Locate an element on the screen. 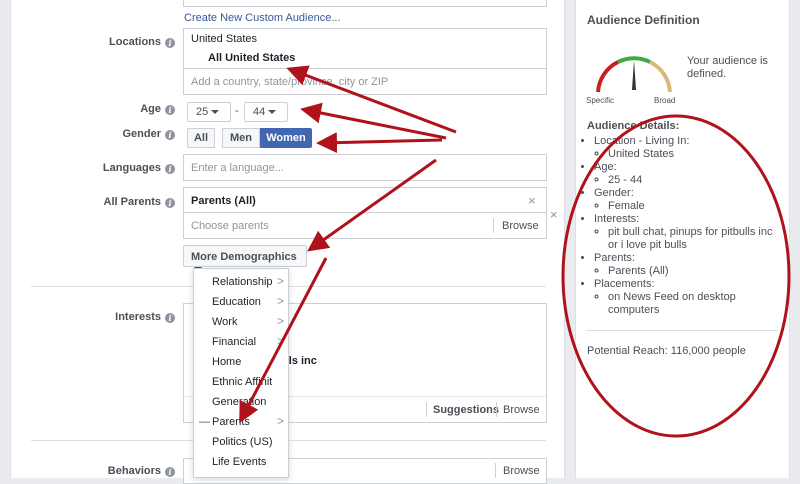  audience-gauge is located at coordinates (634, 74).